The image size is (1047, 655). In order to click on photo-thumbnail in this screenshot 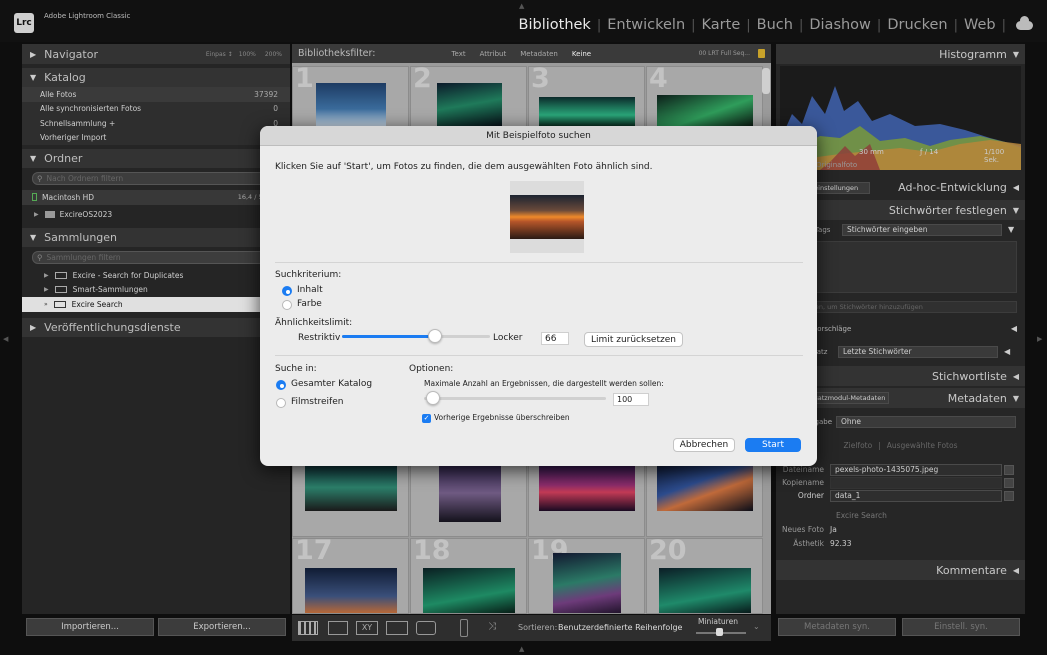, I will do `click(587, 583)`.